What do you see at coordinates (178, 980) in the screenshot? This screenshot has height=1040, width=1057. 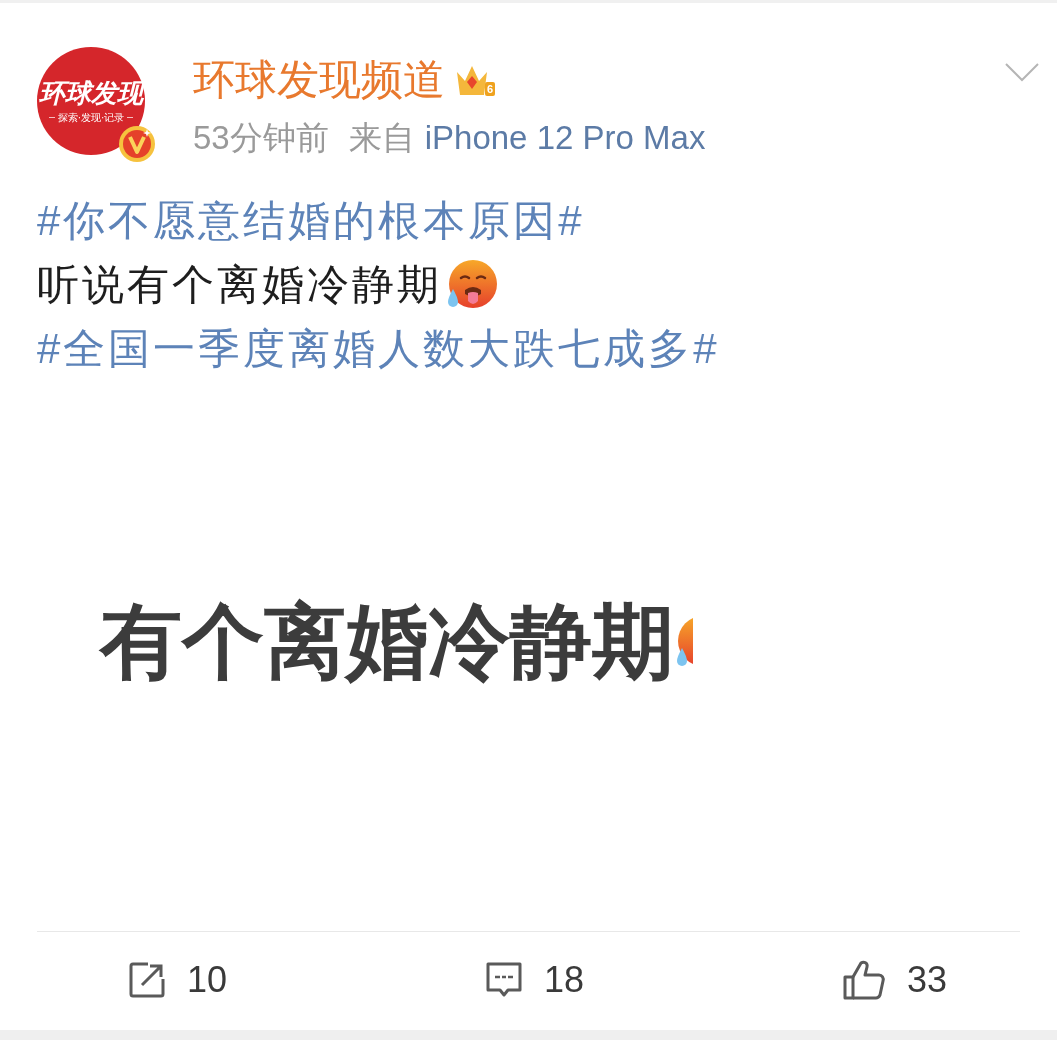 I see `repost-button: 10` at bounding box center [178, 980].